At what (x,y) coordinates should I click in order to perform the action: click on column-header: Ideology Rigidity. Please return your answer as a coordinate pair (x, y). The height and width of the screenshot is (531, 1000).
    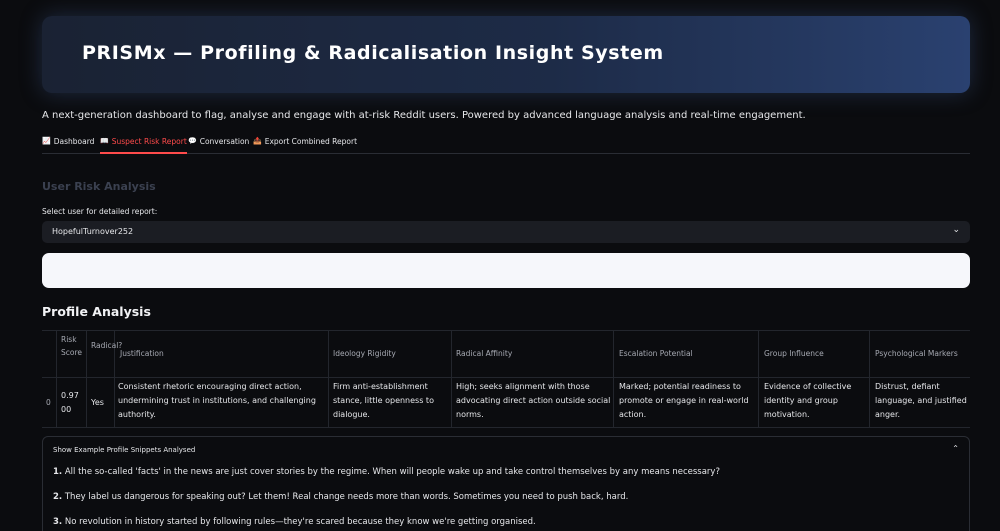
    Looking at the image, I should click on (364, 353).